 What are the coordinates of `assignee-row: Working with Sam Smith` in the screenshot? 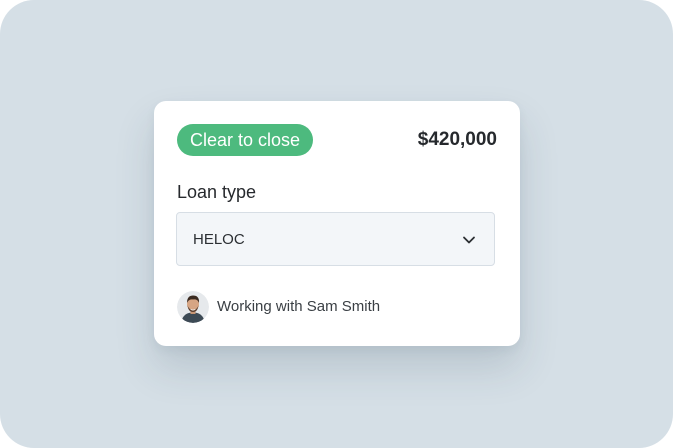 It's located at (278, 307).